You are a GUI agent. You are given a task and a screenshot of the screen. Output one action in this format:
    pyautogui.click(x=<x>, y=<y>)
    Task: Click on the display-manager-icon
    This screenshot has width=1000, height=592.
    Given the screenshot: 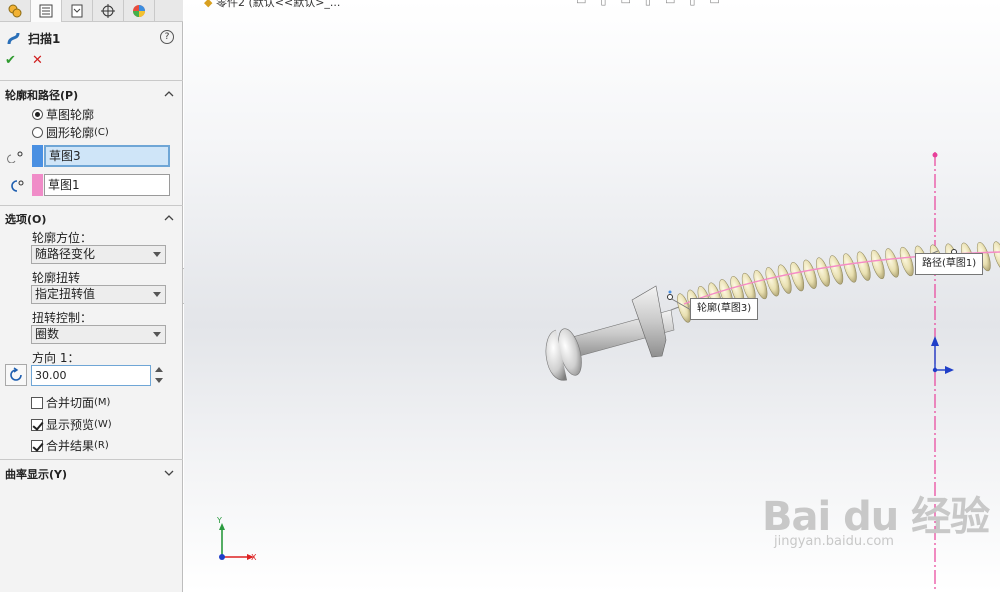 What is the action you would take?
    pyautogui.click(x=139, y=11)
    